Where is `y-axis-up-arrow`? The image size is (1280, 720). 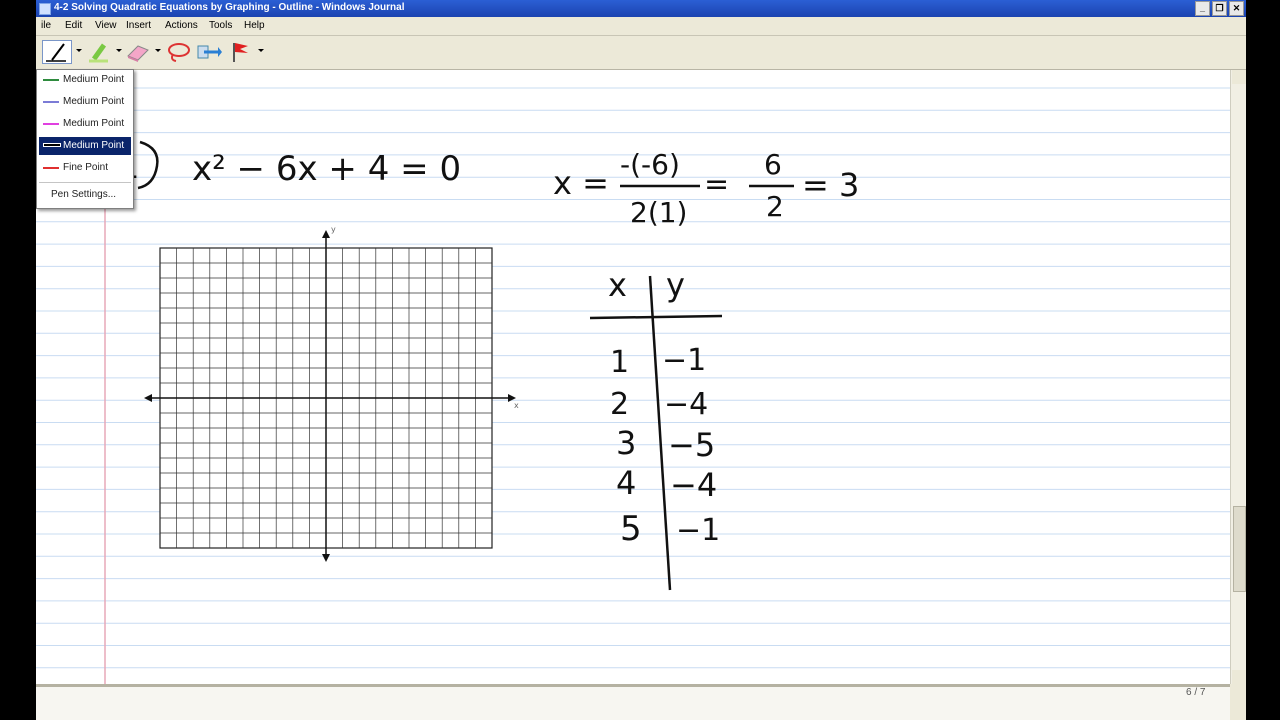 y-axis-up-arrow is located at coordinates (326, 234).